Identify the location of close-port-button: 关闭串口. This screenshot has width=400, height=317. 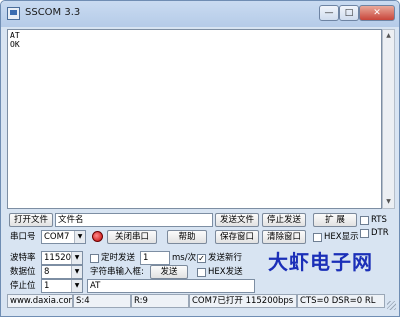
(132, 237).